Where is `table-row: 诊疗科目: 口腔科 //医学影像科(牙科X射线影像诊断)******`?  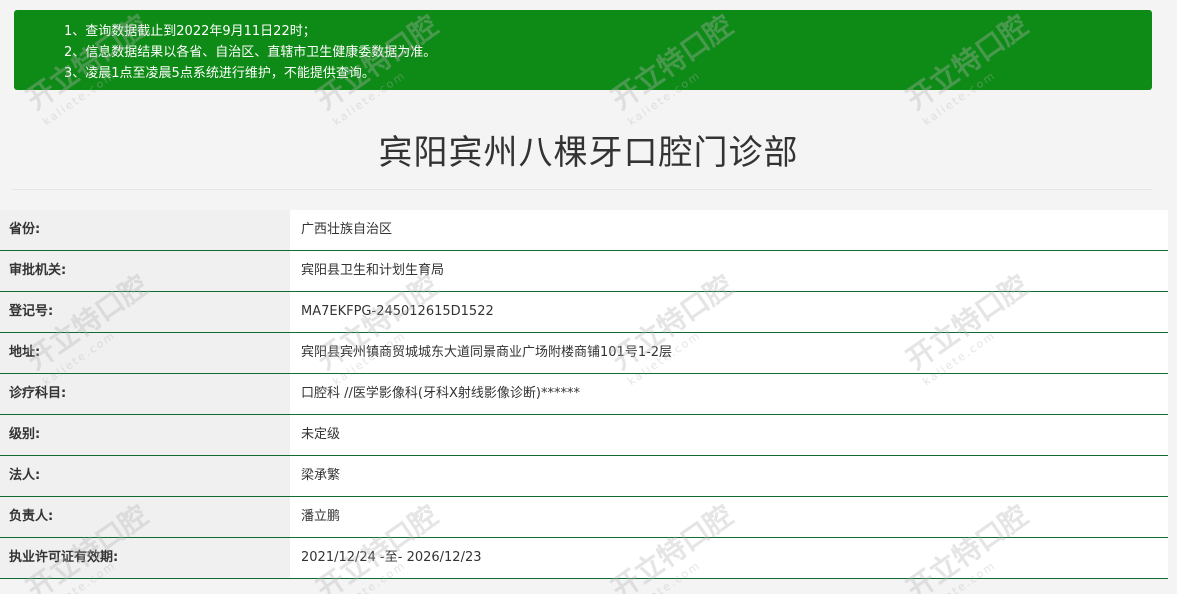
table-row: 诊疗科目: 口腔科 //医学影像科(牙科X射线影像诊断)****** is located at coordinates (584, 394).